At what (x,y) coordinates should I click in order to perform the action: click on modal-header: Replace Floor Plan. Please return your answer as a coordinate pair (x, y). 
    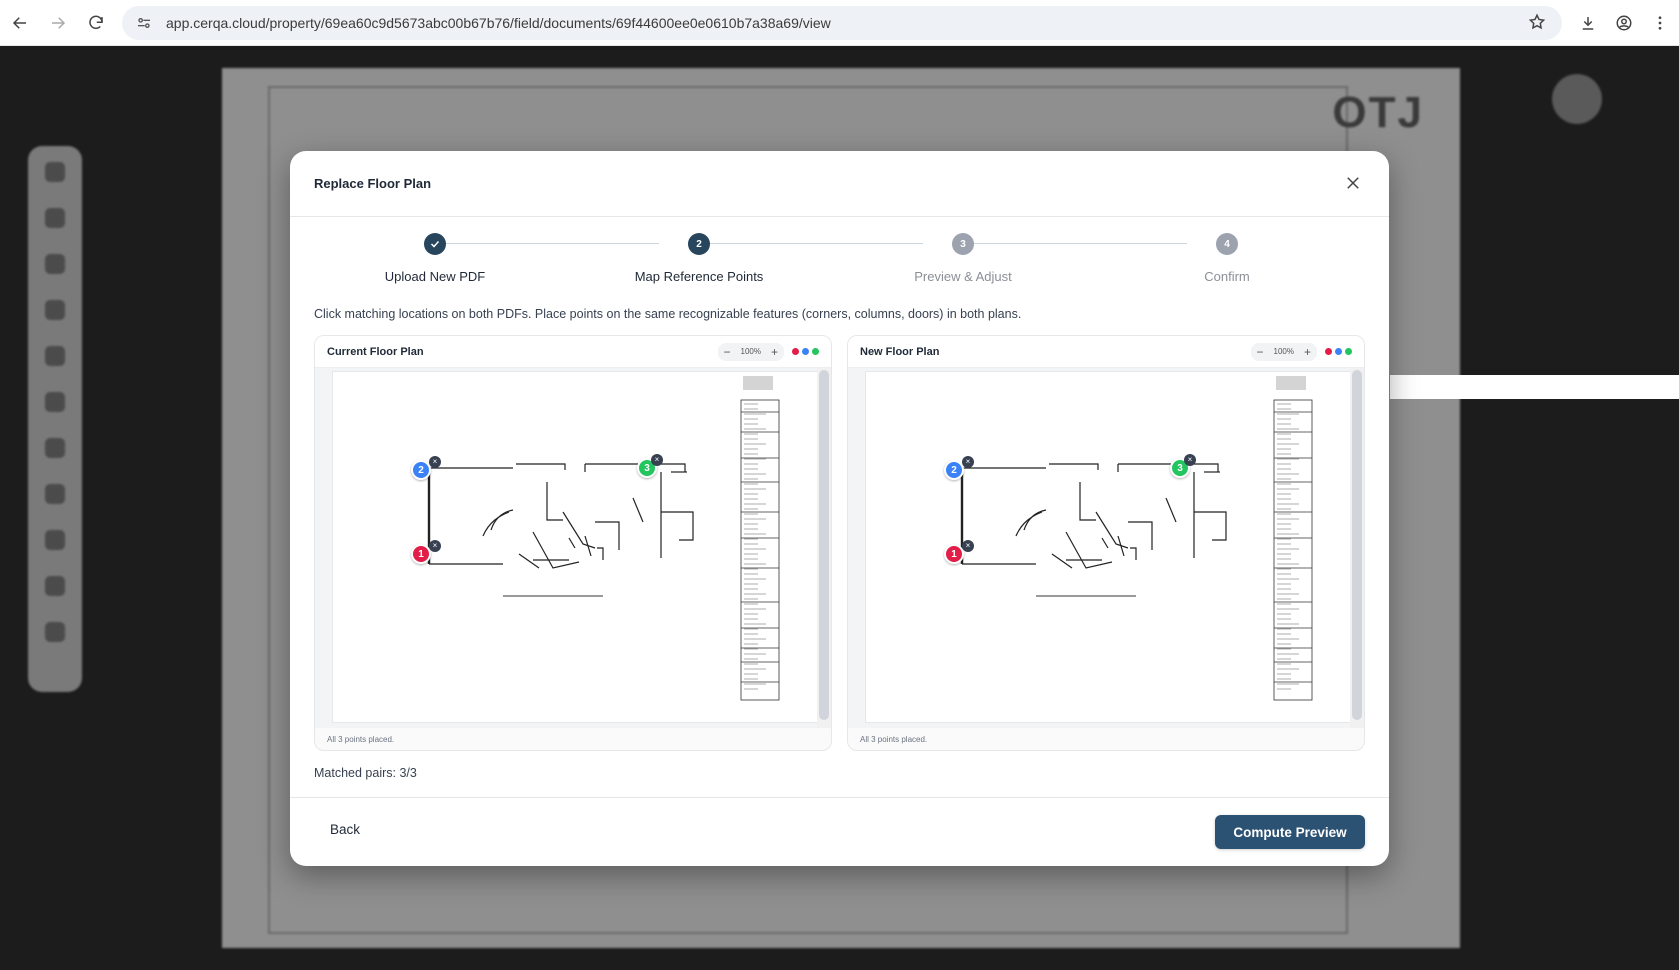
    Looking at the image, I should click on (839, 184).